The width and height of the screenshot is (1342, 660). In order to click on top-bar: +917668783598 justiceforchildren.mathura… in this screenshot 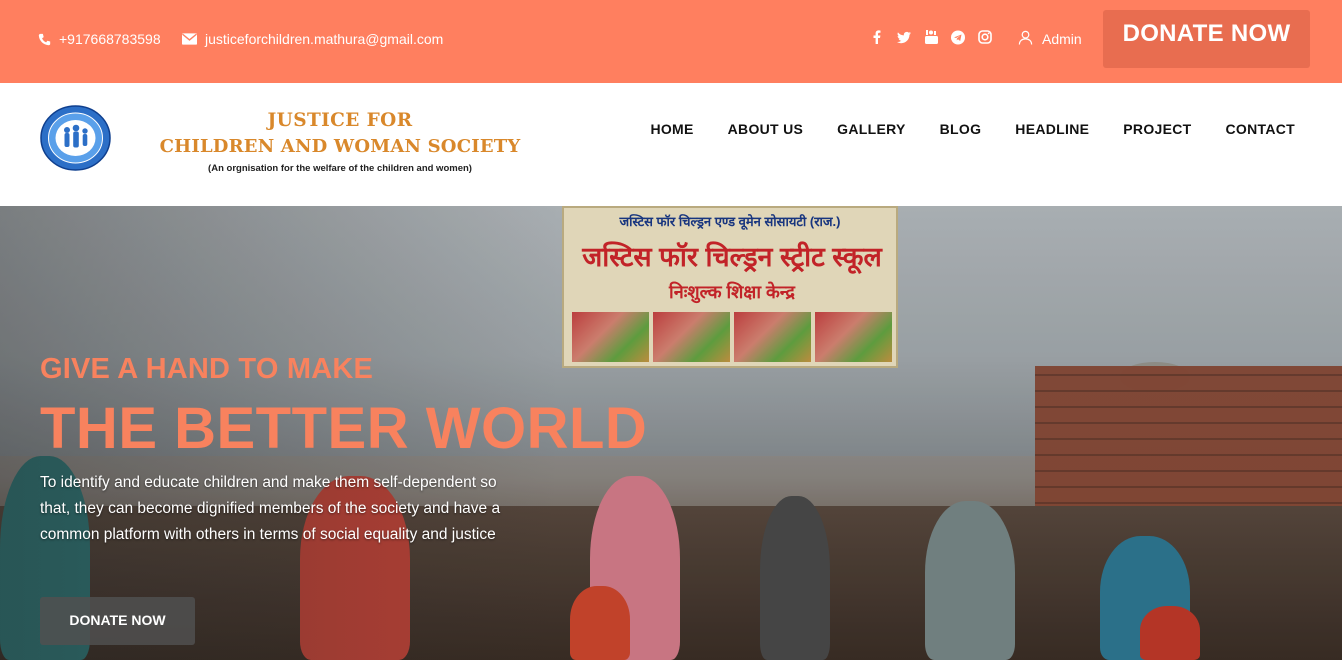, I will do `click(671, 41)`.